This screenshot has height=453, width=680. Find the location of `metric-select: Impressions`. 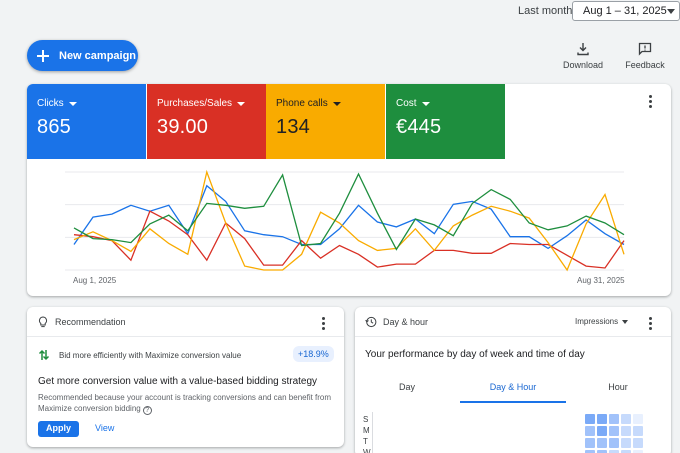

metric-select: Impressions is located at coordinates (602, 321).